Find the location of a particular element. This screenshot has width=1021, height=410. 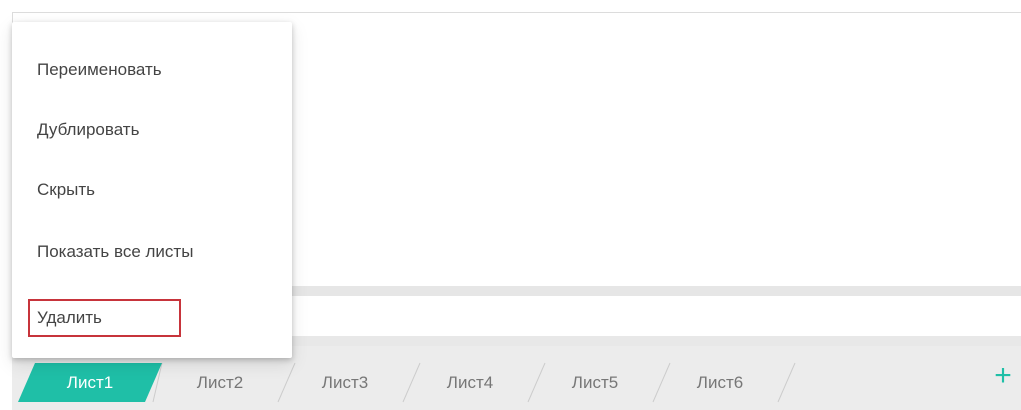

tab-sheet4: Лист4 is located at coordinates (470, 382).